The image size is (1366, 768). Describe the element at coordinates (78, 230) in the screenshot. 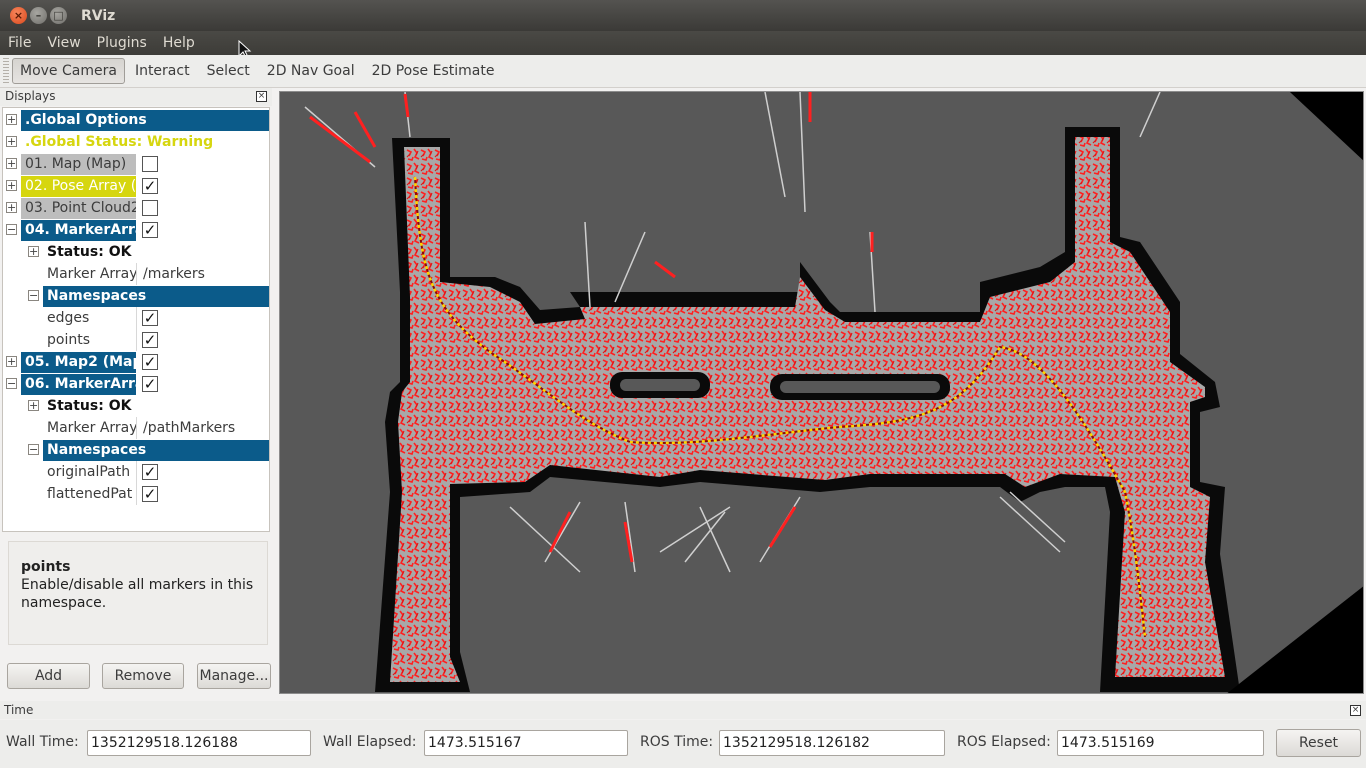

I see `row-label: 04. MarkerArray` at that location.